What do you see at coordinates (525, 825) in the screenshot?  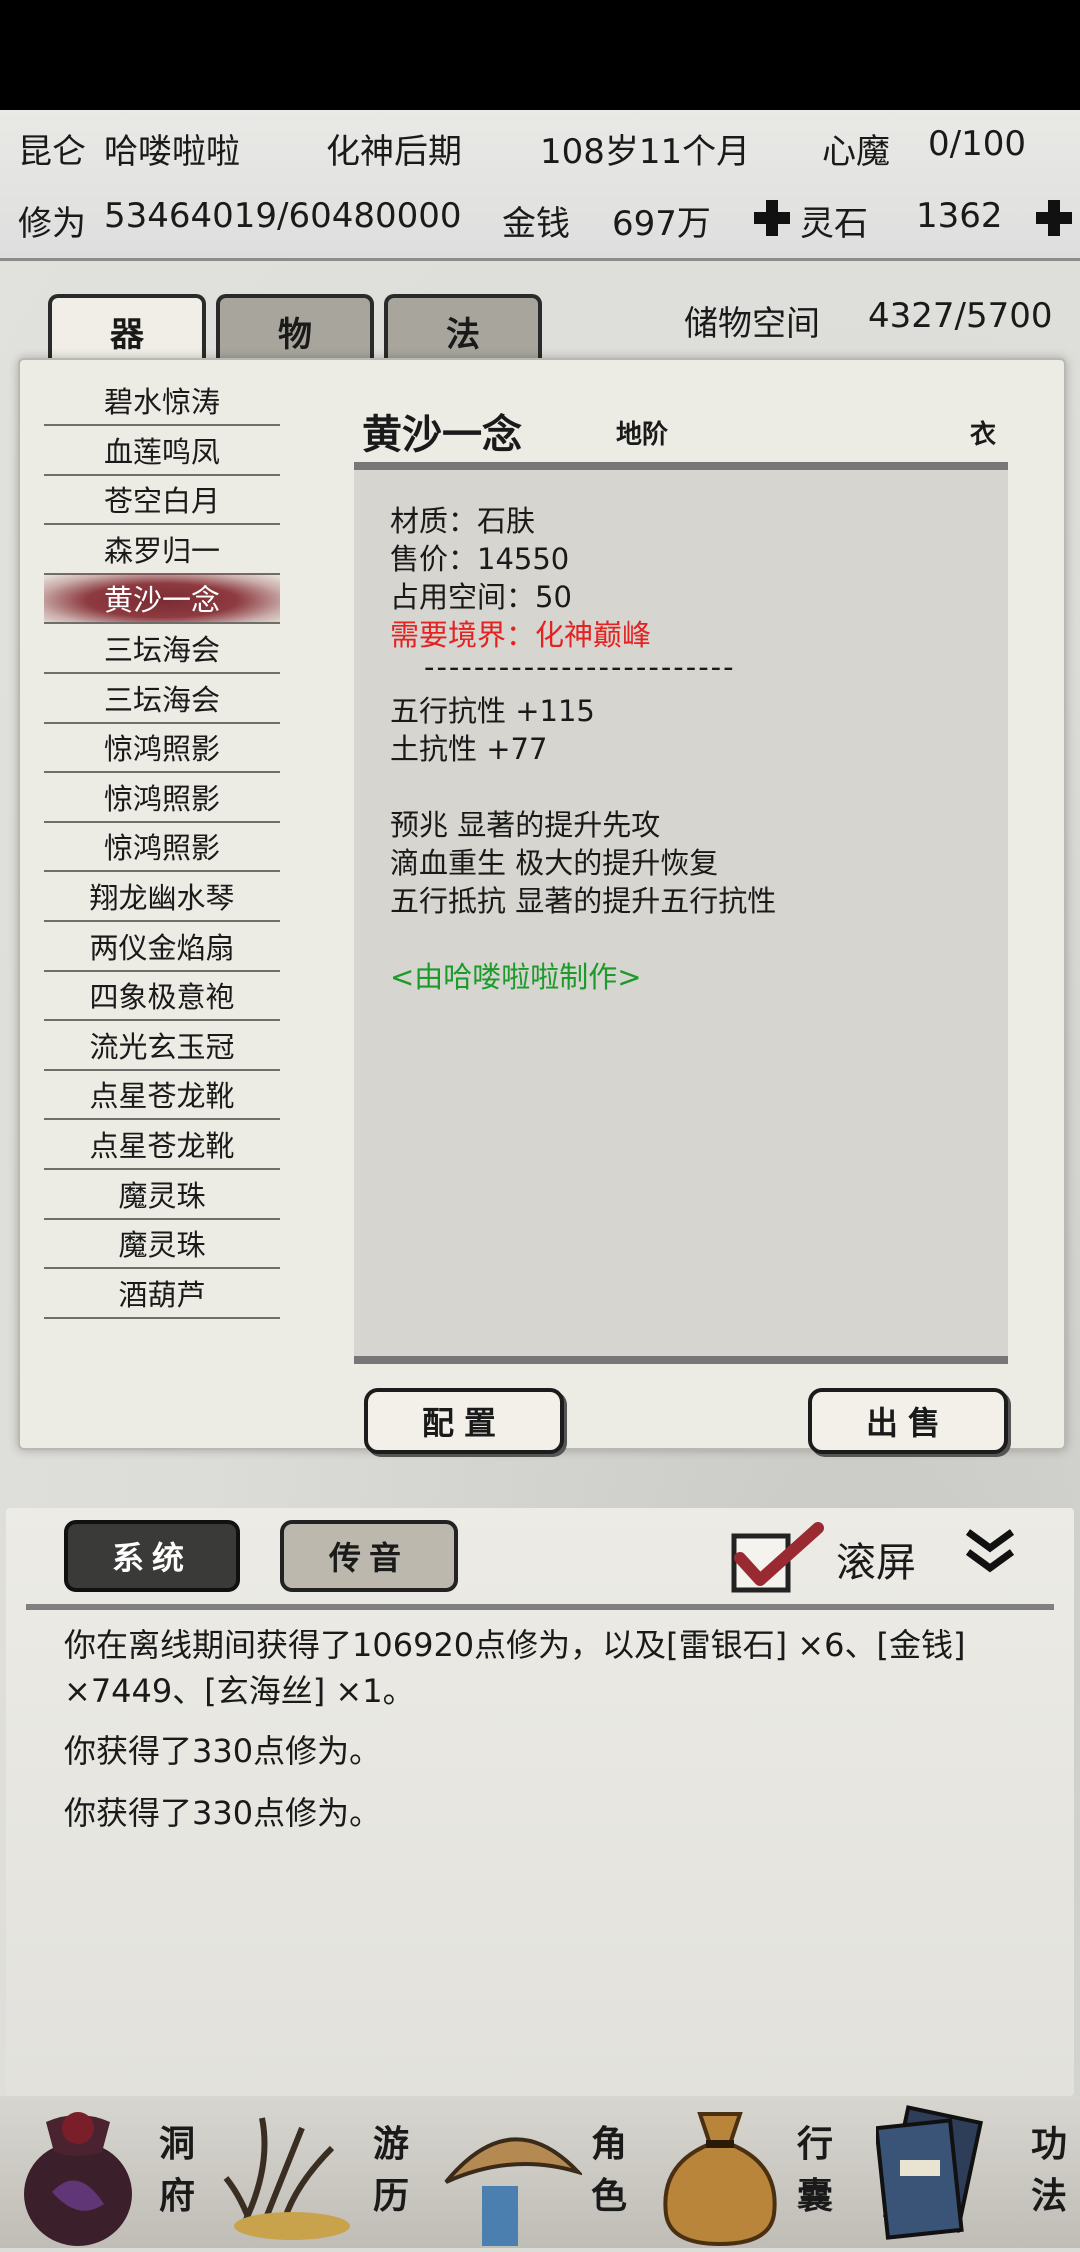 I see `item-effect-1: 预兆 显著的提升先攻` at bounding box center [525, 825].